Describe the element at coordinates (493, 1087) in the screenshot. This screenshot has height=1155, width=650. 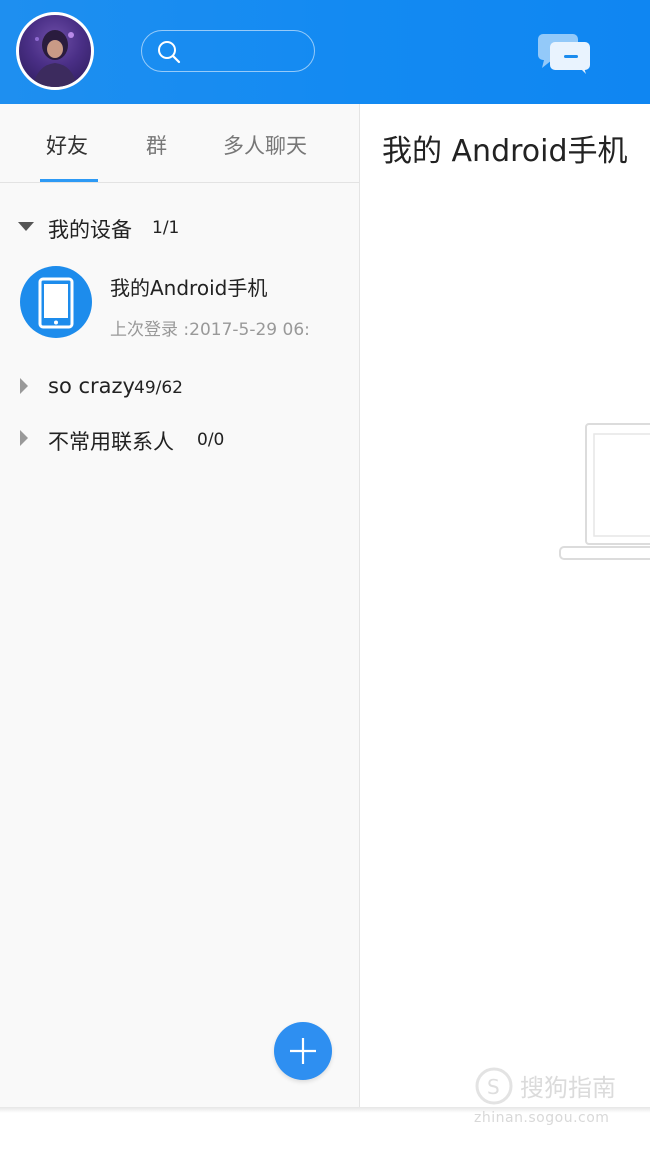
I see `svg-text: S` at that location.